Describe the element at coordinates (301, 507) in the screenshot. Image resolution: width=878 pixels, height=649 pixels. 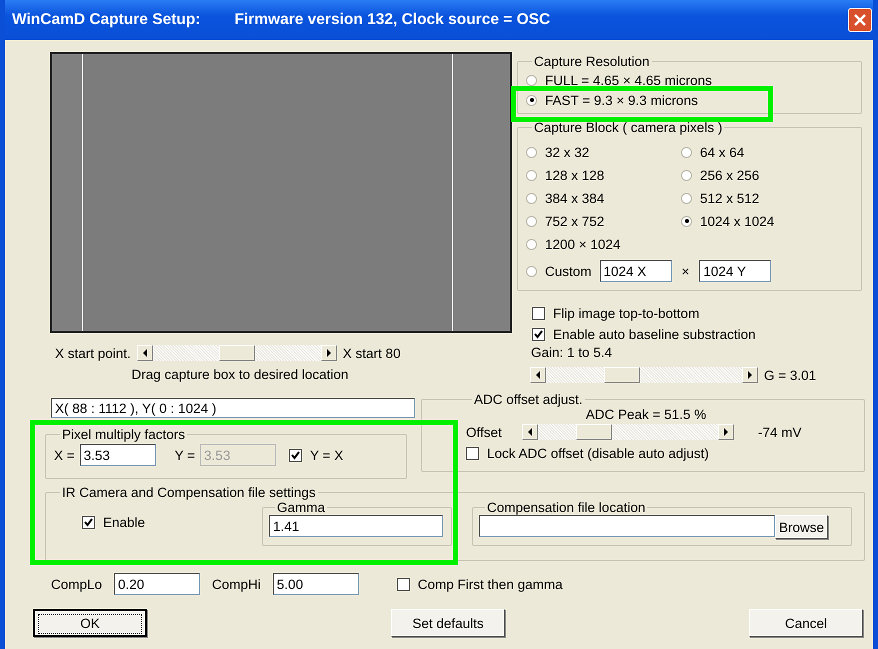
I see `group-title: Gamma` at that location.